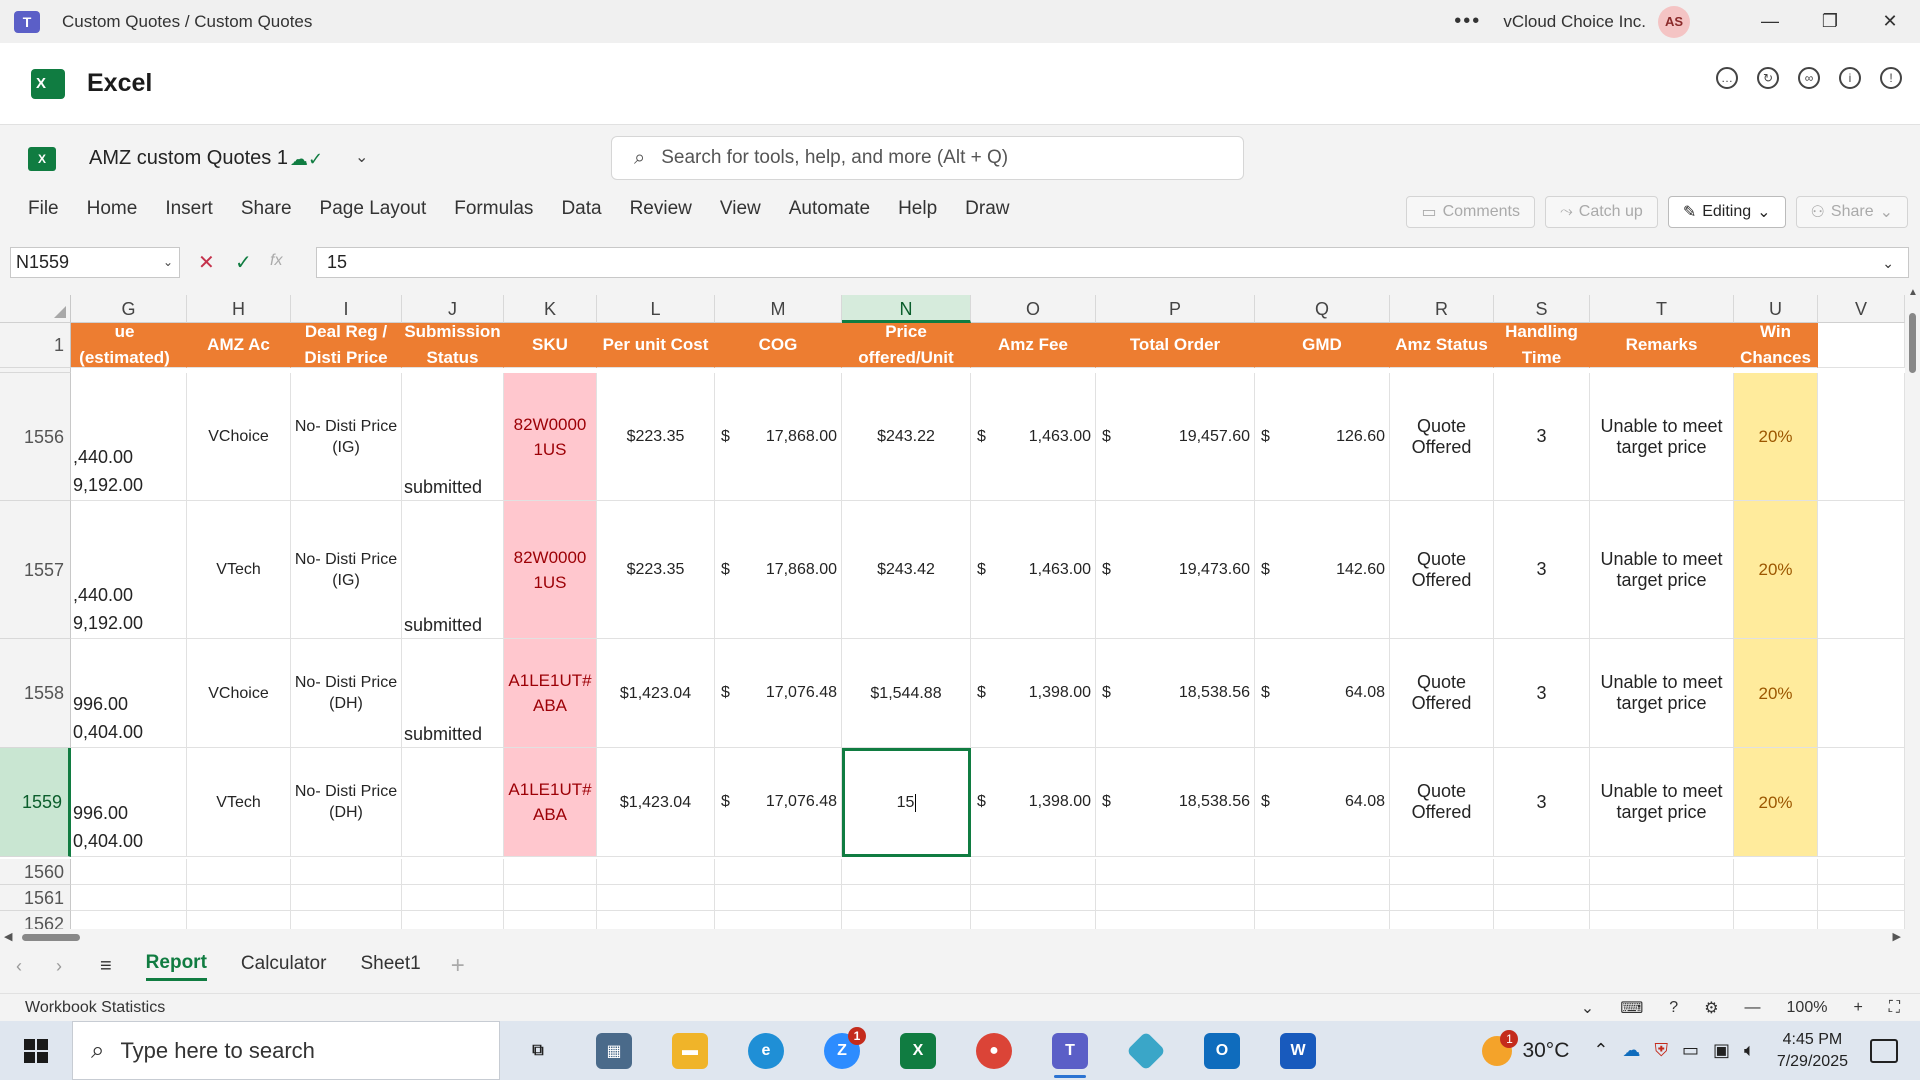 The image size is (1920, 1080). Describe the element at coordinates (36, 1050) in the screenshot. I see `start-button` at that location.